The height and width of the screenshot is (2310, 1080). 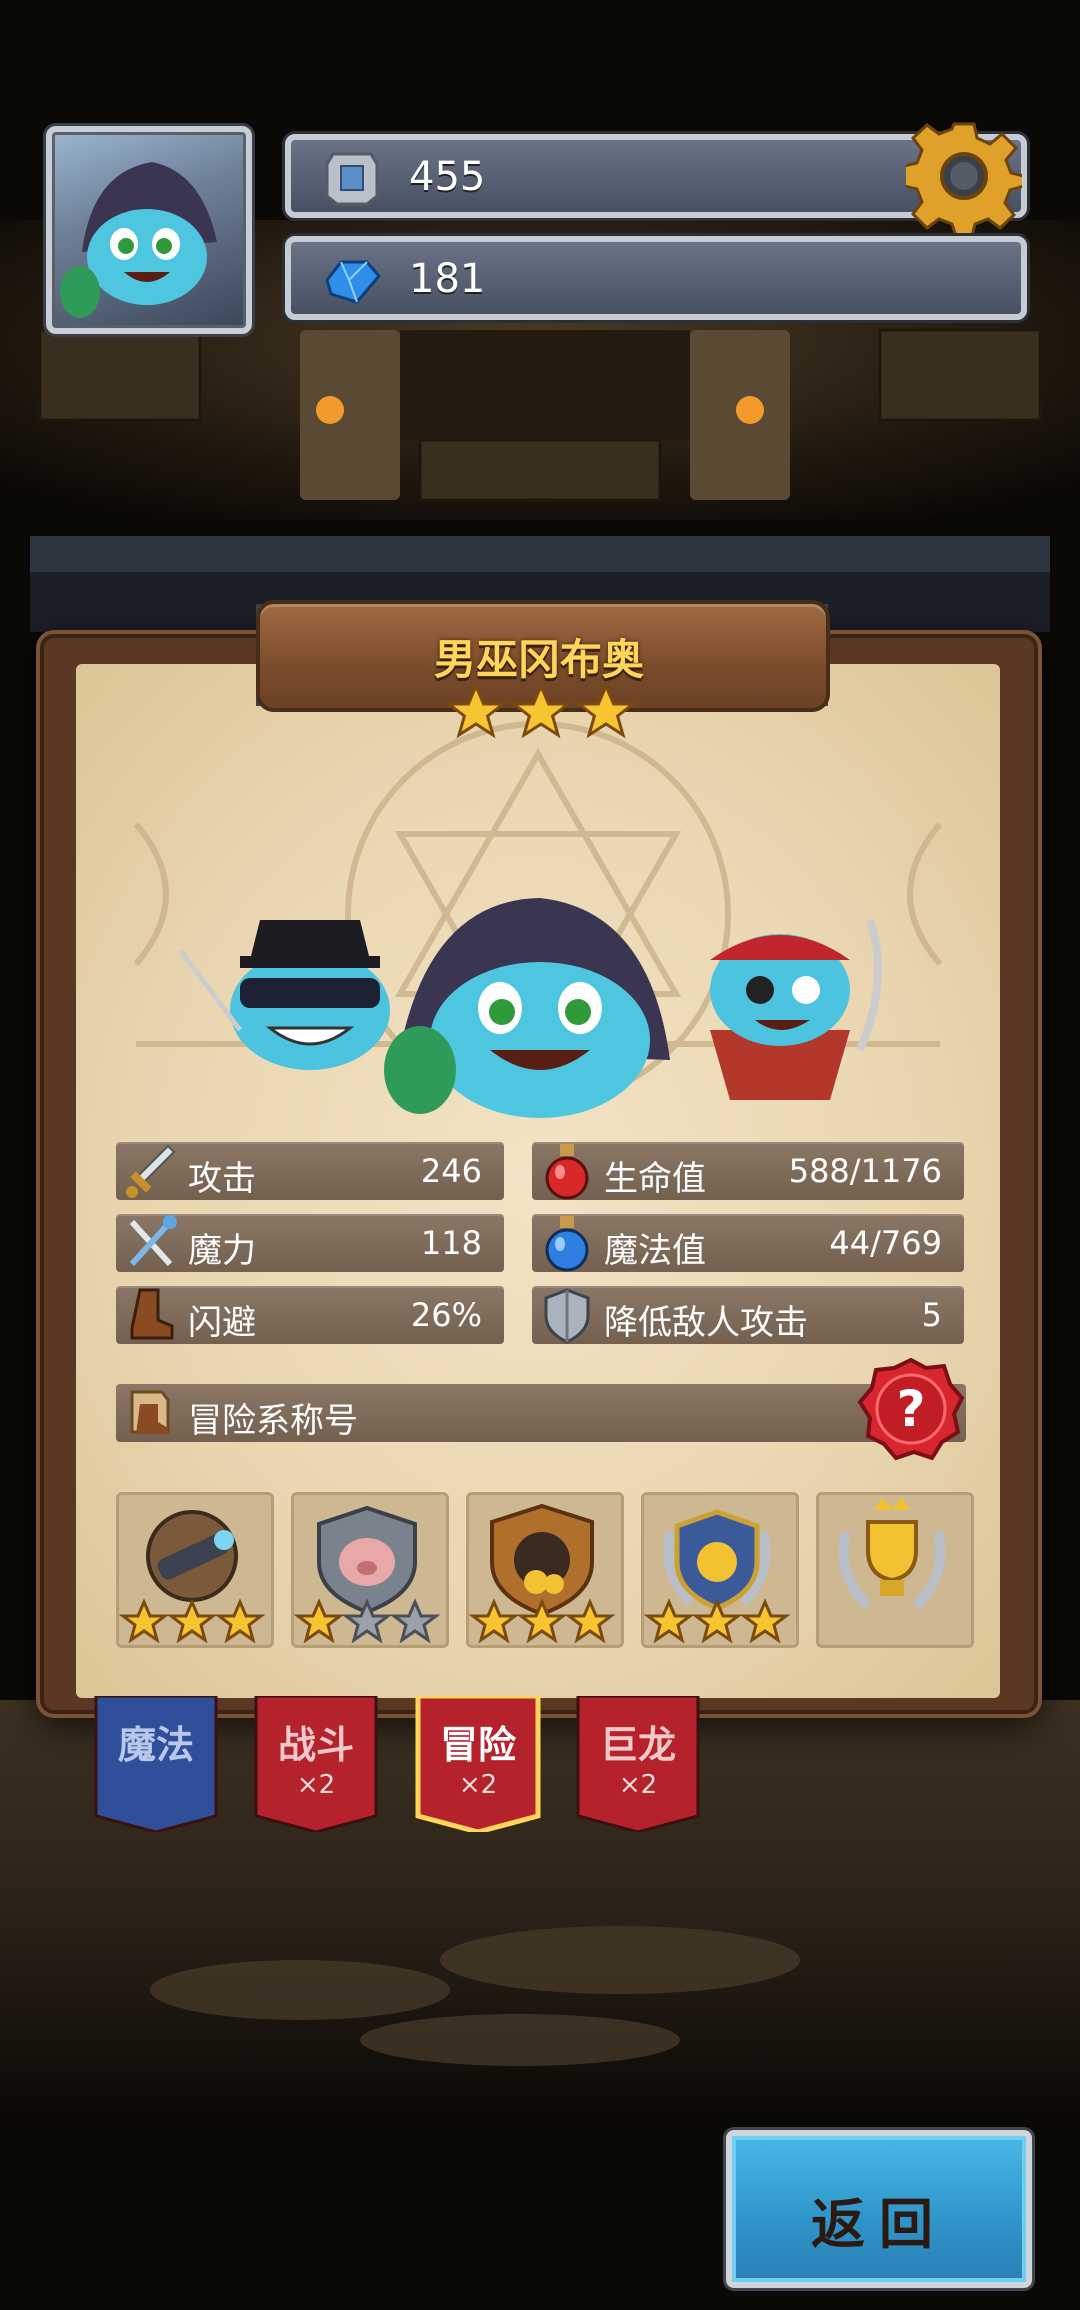 I want to click on tab-label: 冒险, so click(x=477, y=1745).